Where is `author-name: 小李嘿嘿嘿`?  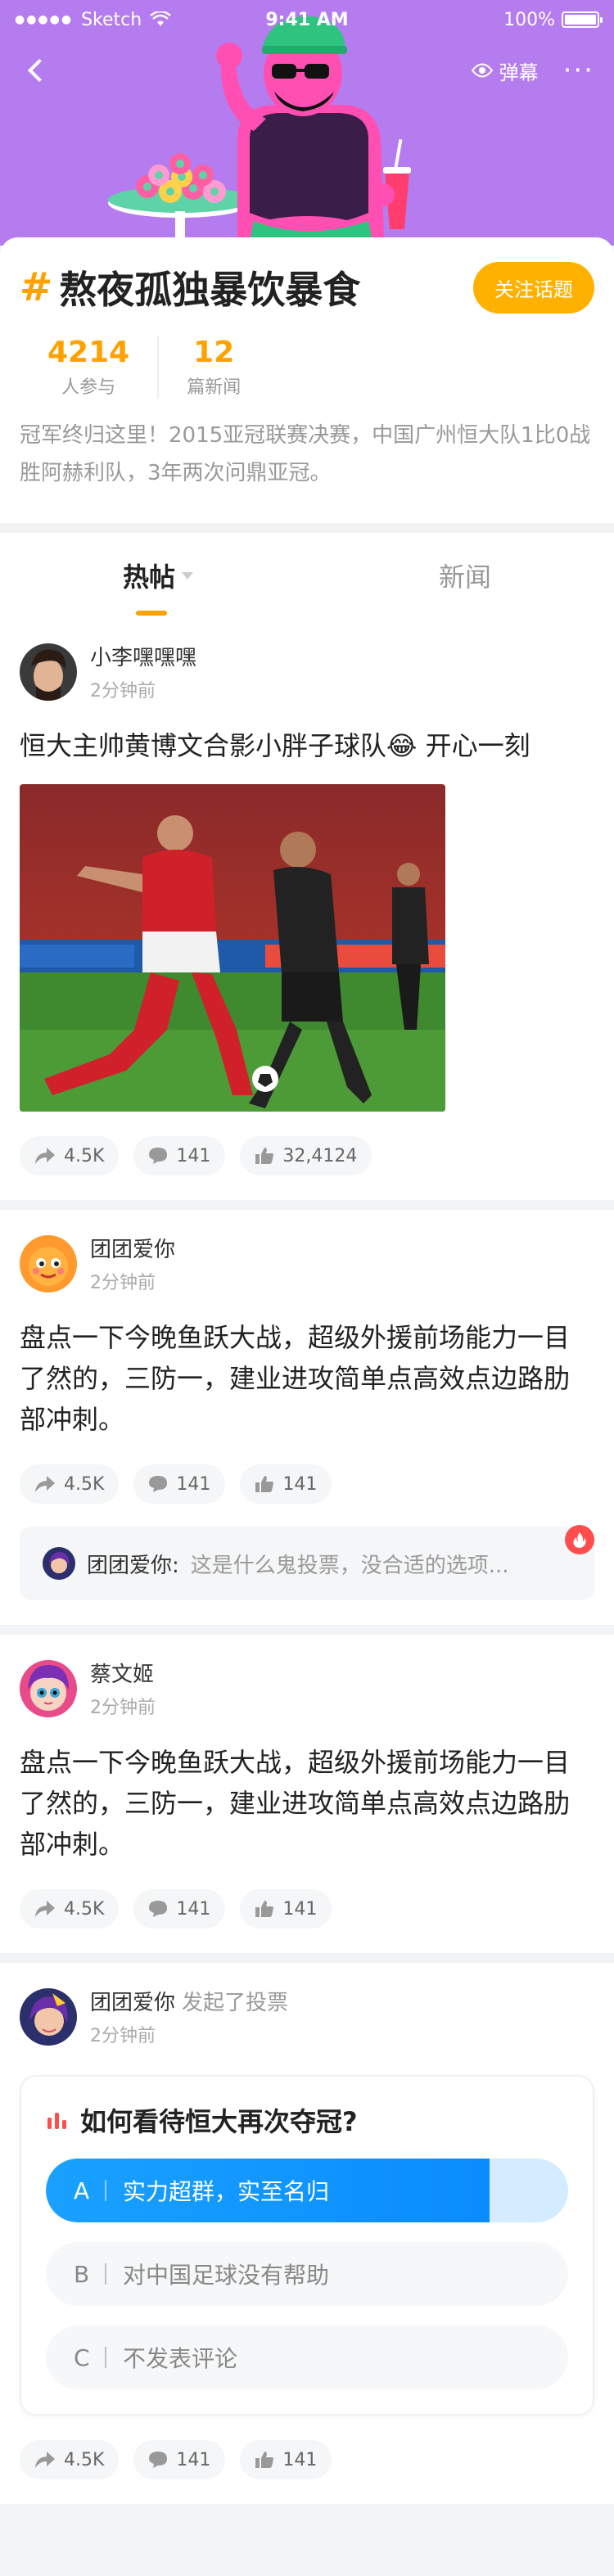 author-name: 小李嘿嘿嘿 is located at coordinates (143, 656).